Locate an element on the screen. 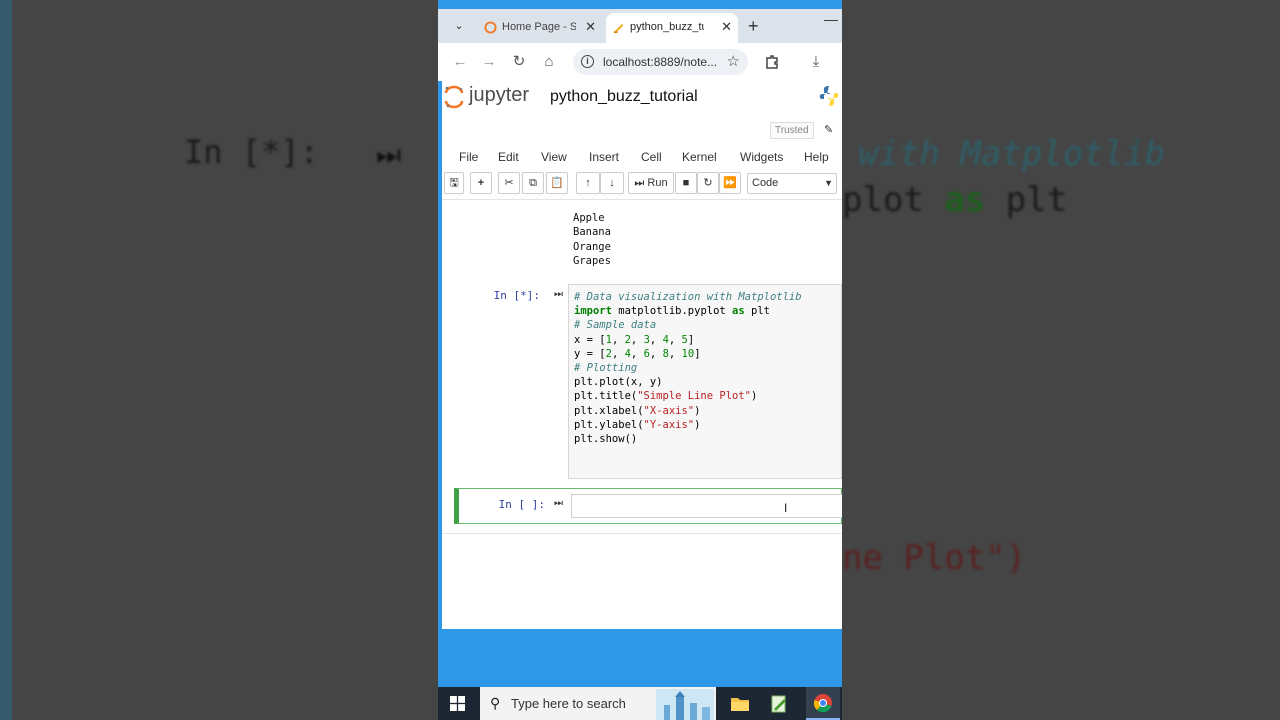 This screenshot has width=1280, height=720. background-import-pre: plot is located at coordinates (893, 200).